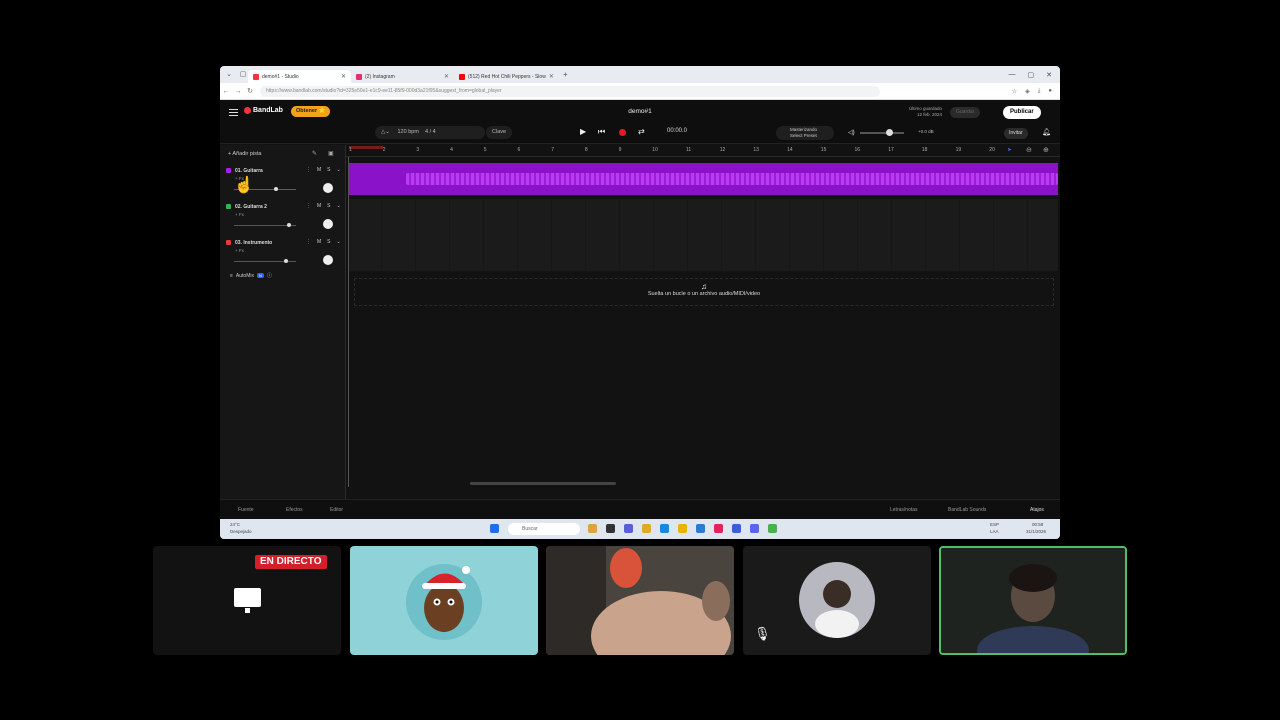 The width and height of the screenshot is (1280, 720). What do you see at coordinates (499, 132) in the screenshot?
I see `key-button: Clave` at bounding box center [499, 132].